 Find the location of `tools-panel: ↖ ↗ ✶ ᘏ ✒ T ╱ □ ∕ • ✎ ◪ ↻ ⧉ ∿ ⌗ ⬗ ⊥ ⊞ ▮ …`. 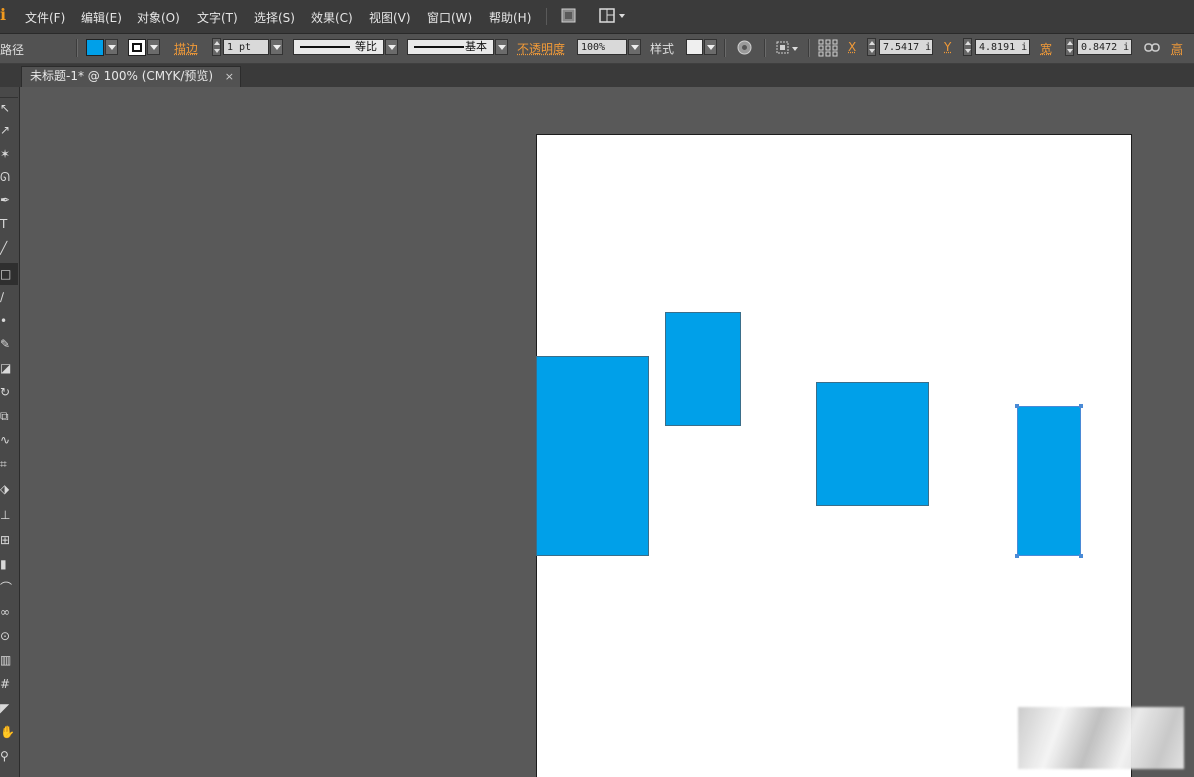

tools-panel: ↖ ↗ ✶ ᘏ ✒ T ╱ □ ∕ • ✎ ◪ ↻ ⧉ ∿ ⌗ ⬗ ⊥ ⊞ ▮ … is located at coordinates (10, 432).